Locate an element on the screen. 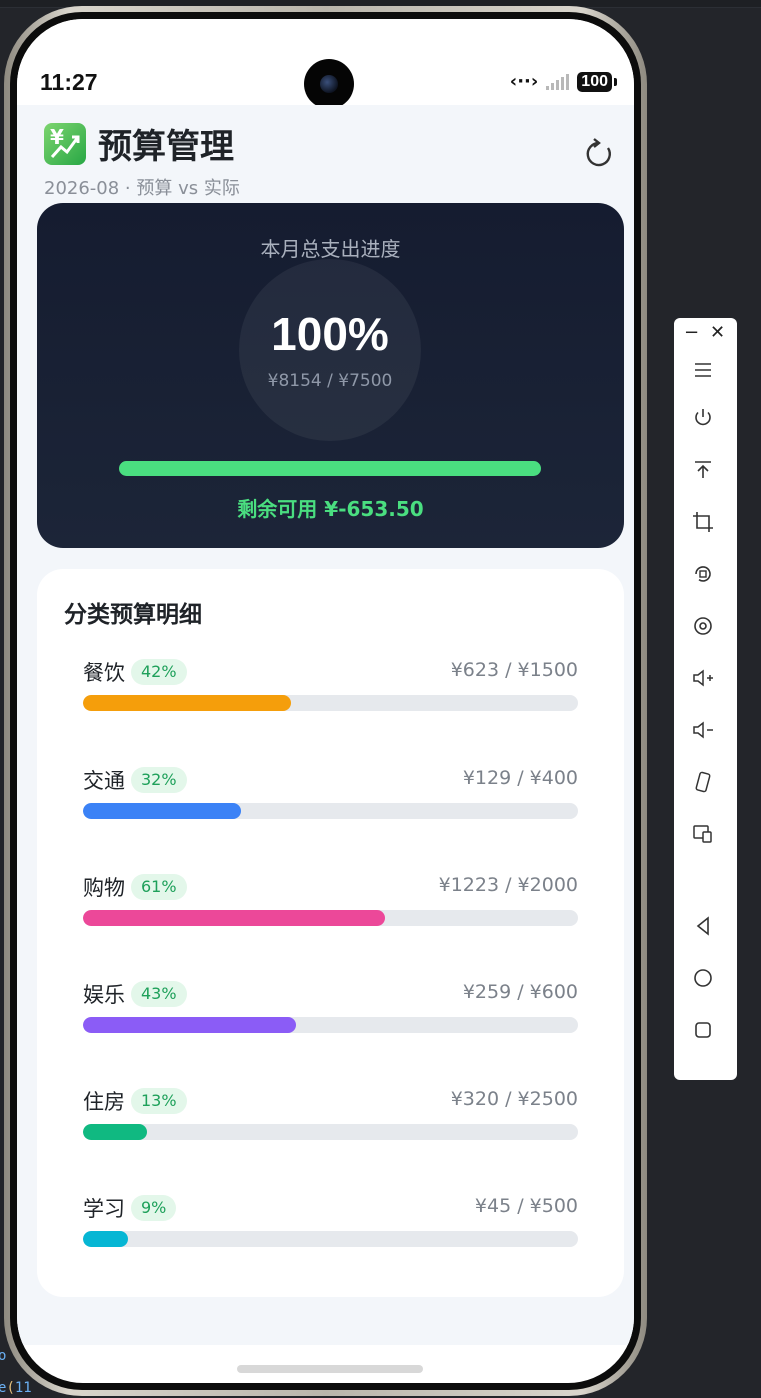  category-amount: ¥1223 / ¥2000 is located at coordinates (508, 885).